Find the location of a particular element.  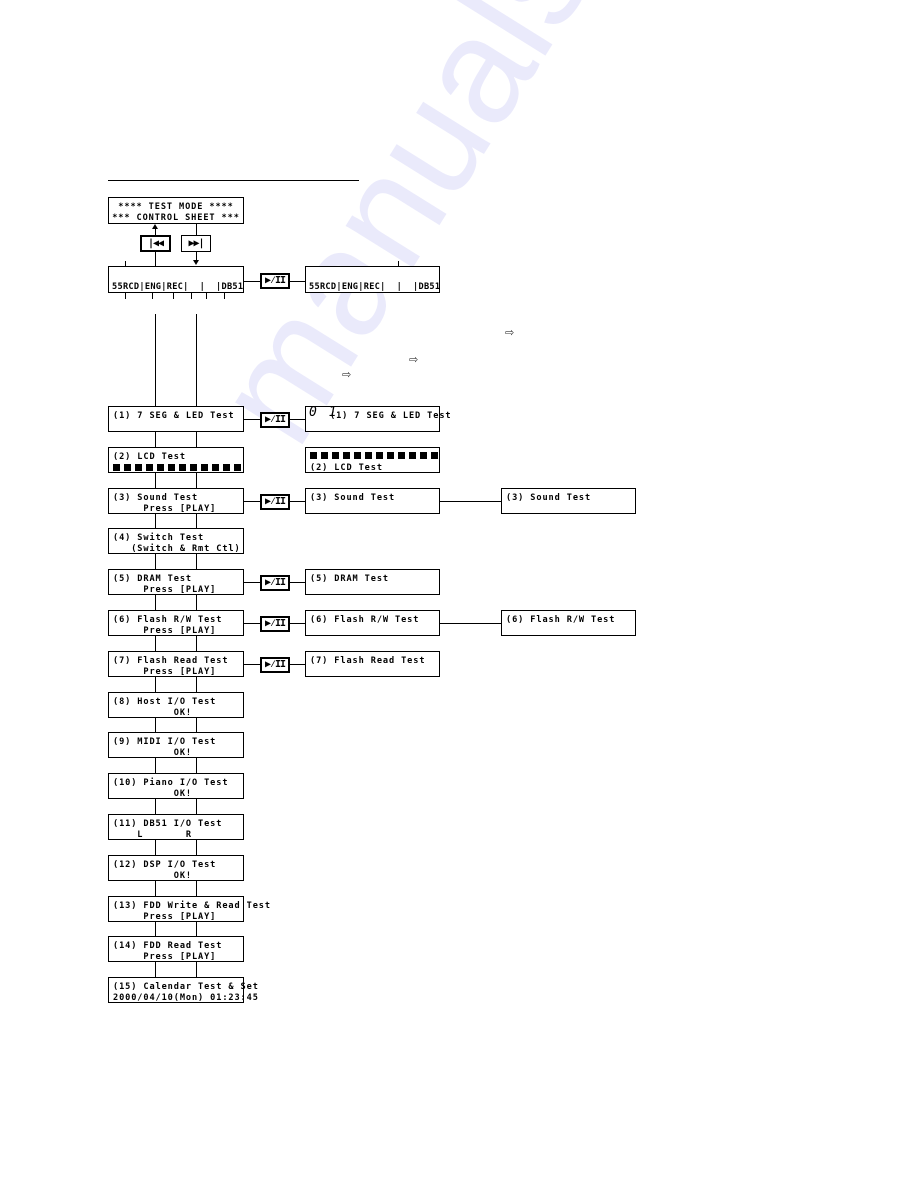

test-box: (10) Piano I/O Test OK! is located at coordinates (176, 786).